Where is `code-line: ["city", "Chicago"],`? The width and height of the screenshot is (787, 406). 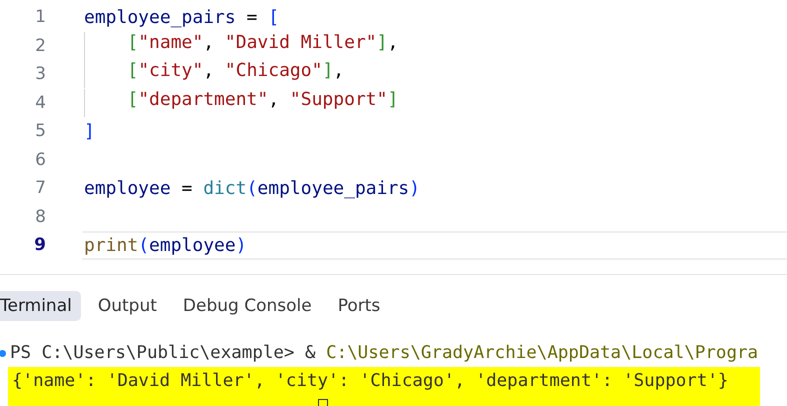 code-line: ["city", "Chicago"], is located at coordinates (235, 72).